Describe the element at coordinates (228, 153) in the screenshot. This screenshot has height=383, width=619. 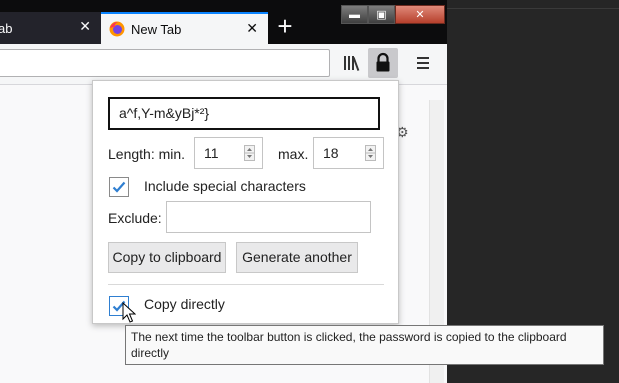
I see `min-length-stepper: 11` at that location.